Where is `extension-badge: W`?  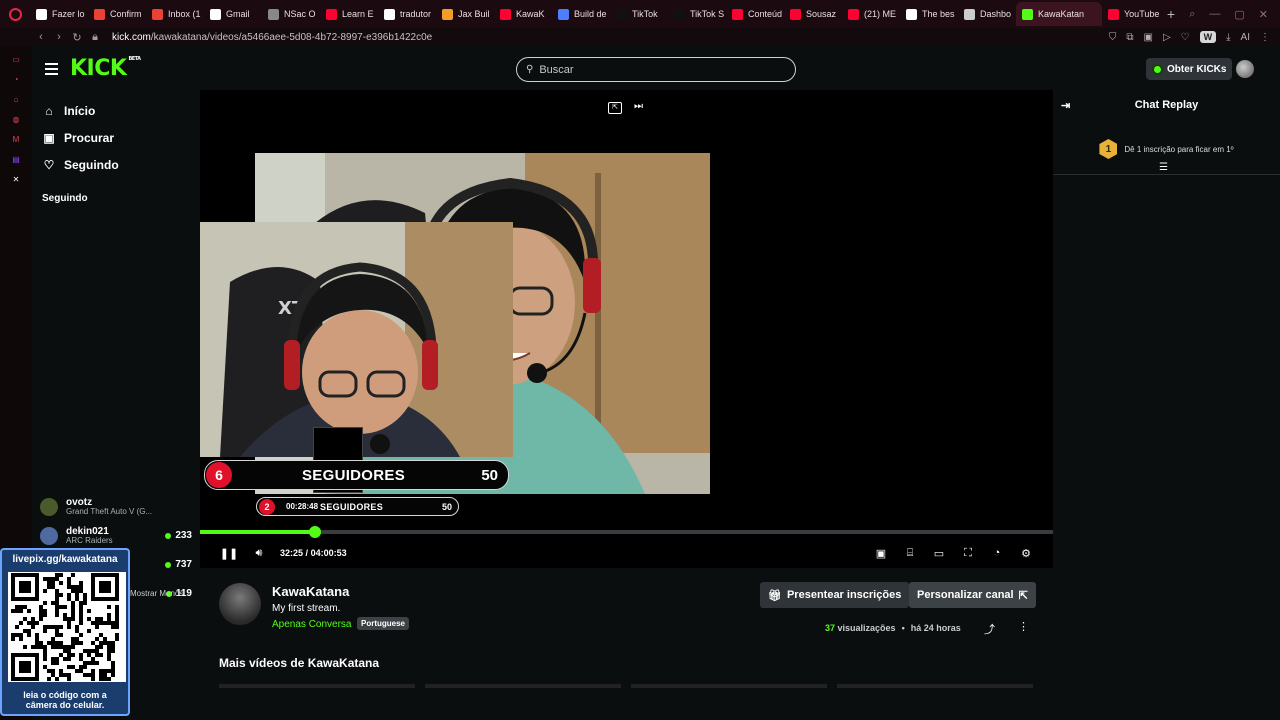
extension-badge: W is located at coordinates (1208, 37).